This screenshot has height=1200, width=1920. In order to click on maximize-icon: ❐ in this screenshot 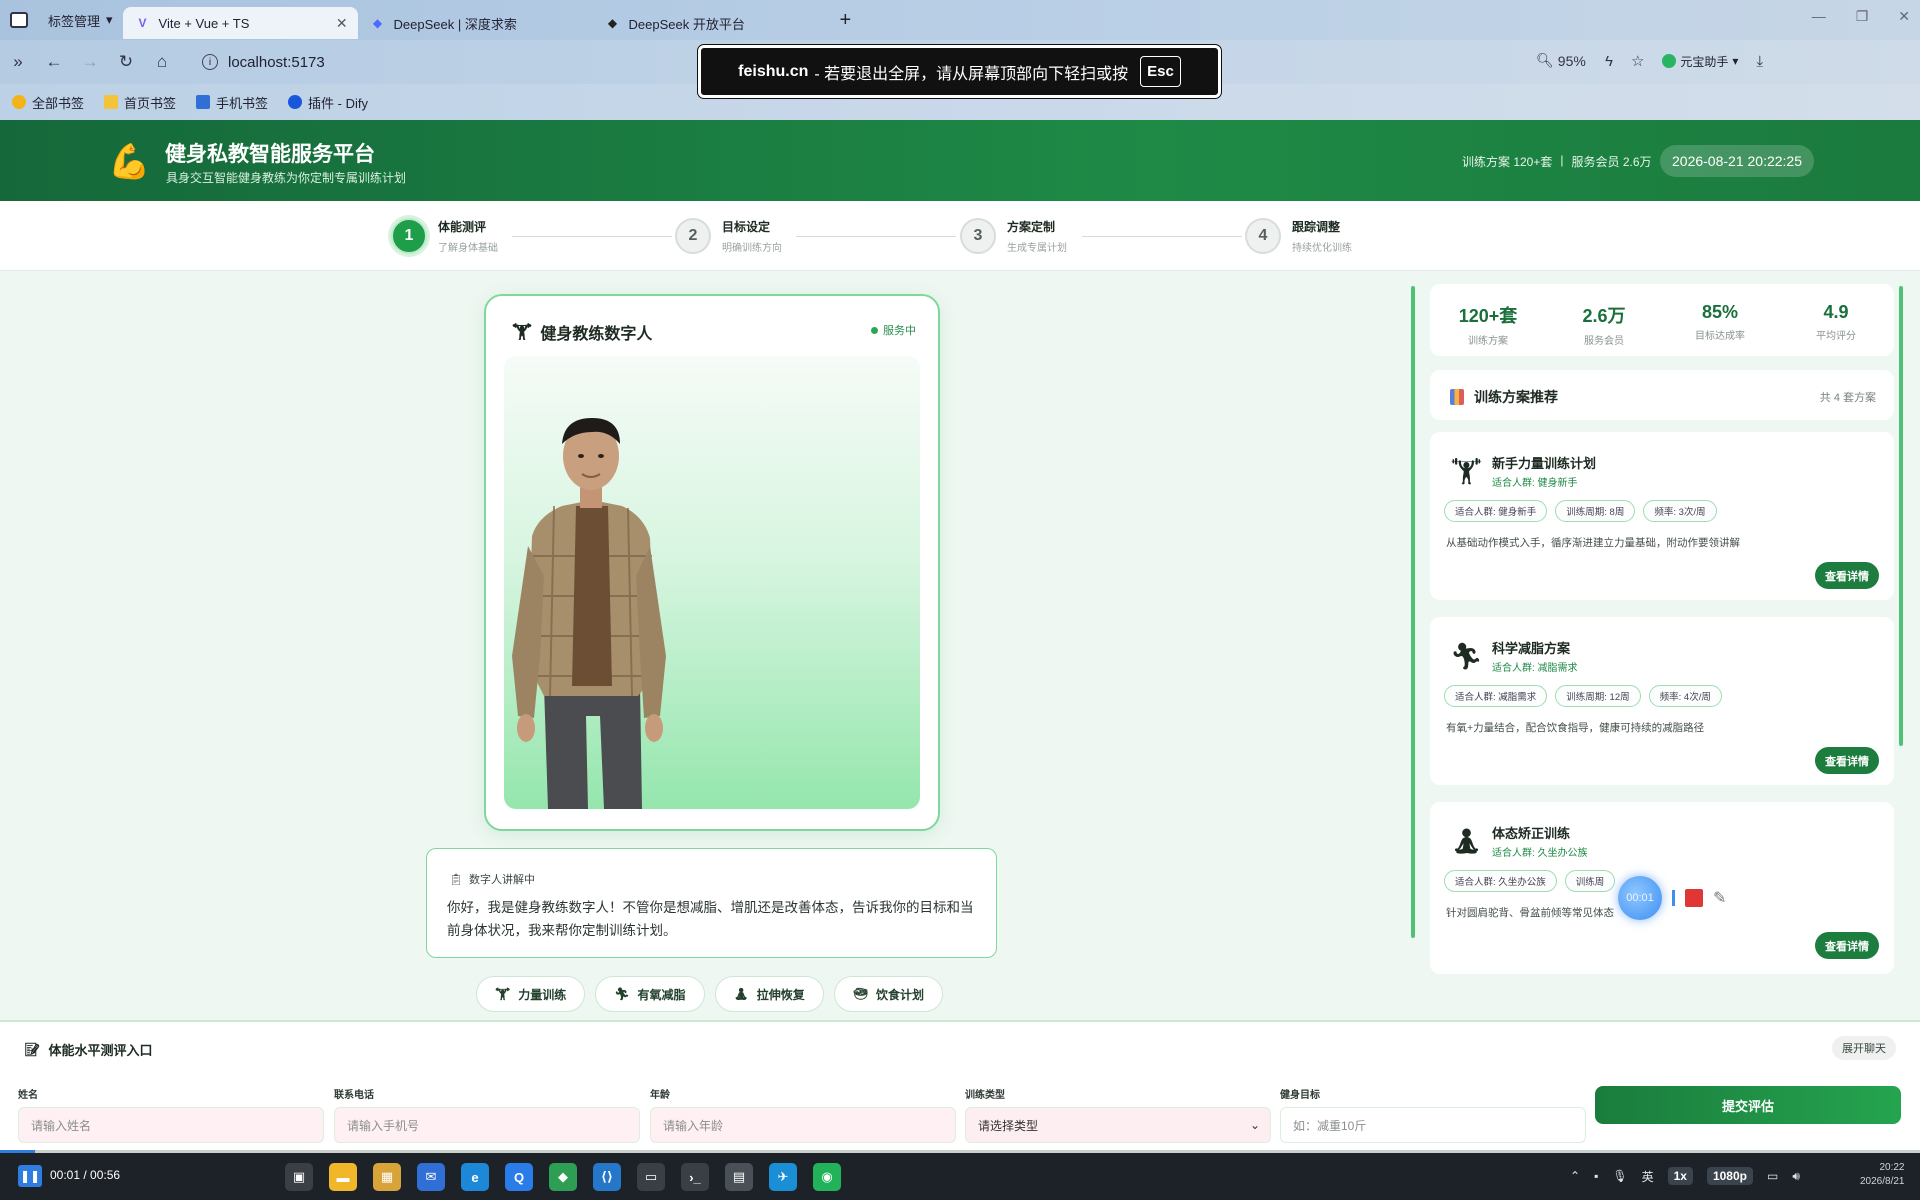, I will do `click(1862, 16)`.